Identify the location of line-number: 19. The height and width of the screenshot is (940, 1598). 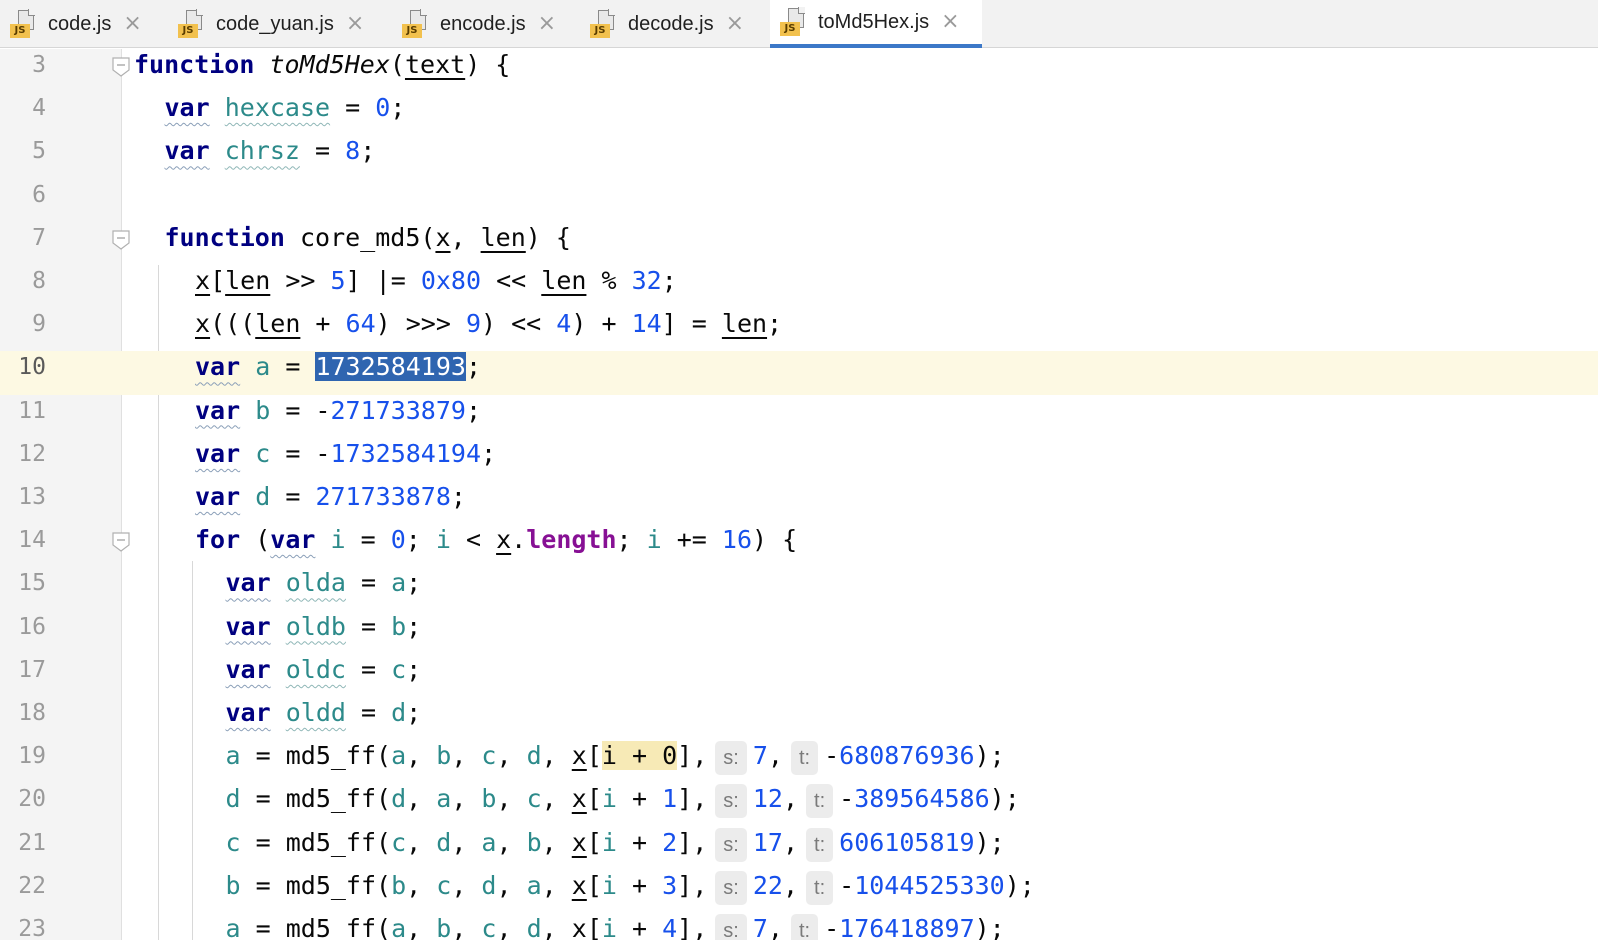
(31, 761).